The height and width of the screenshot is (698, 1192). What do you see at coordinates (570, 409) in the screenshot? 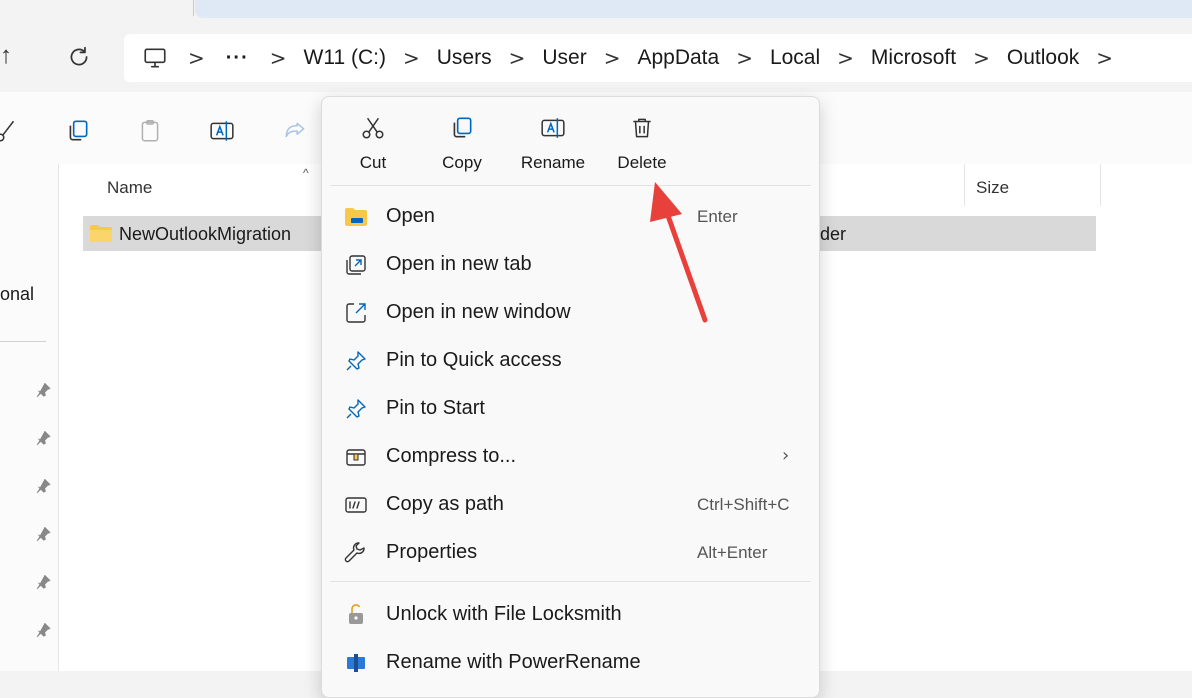
I see `menu-item-pin-to-start: Pin to Start` at bounding box center [570, 409].